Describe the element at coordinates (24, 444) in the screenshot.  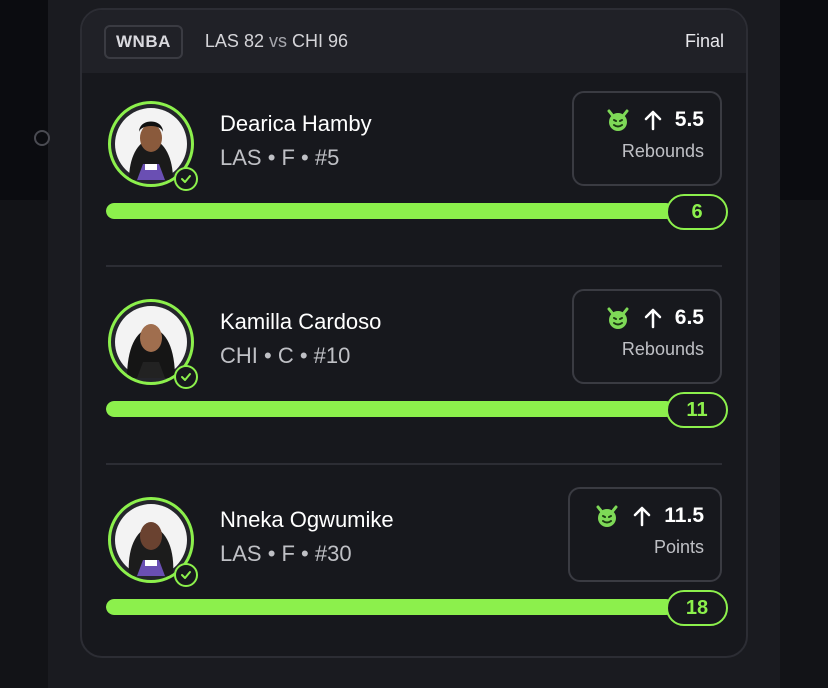
I see `edge-left` at that location.